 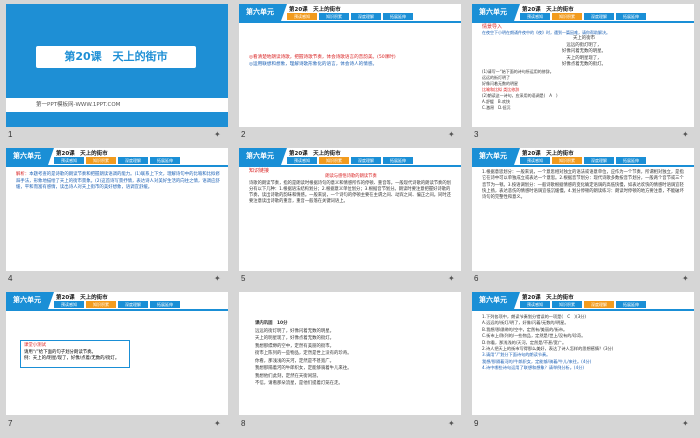 I want to click on question-line: 4.诗中哪些诗句运用了联想和想象？请举例分析。(4分), so click(x=533, y=368).